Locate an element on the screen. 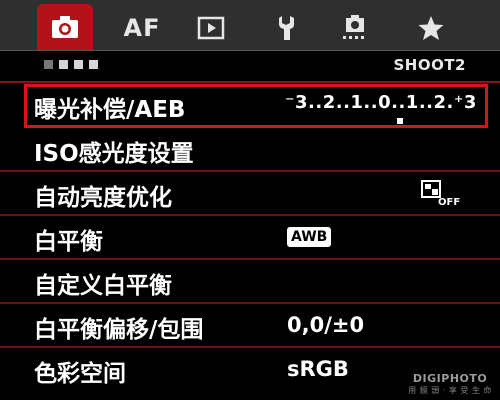 The image size is (500, 400). tab-my-menu is located at coordinates (431, 28).